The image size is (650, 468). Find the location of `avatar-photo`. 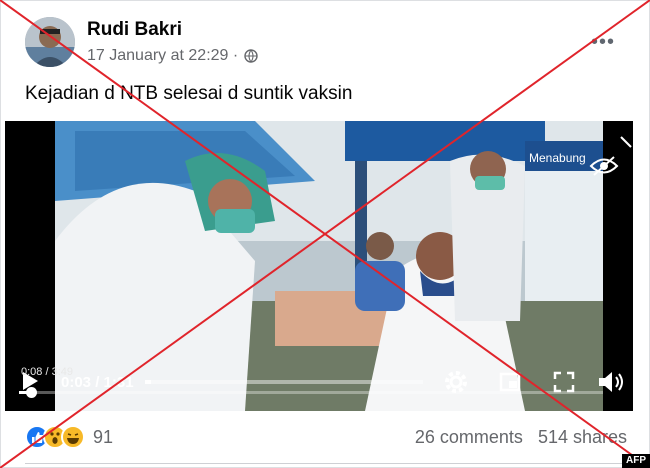

avatar-photo is located at coordinates (50, 42).